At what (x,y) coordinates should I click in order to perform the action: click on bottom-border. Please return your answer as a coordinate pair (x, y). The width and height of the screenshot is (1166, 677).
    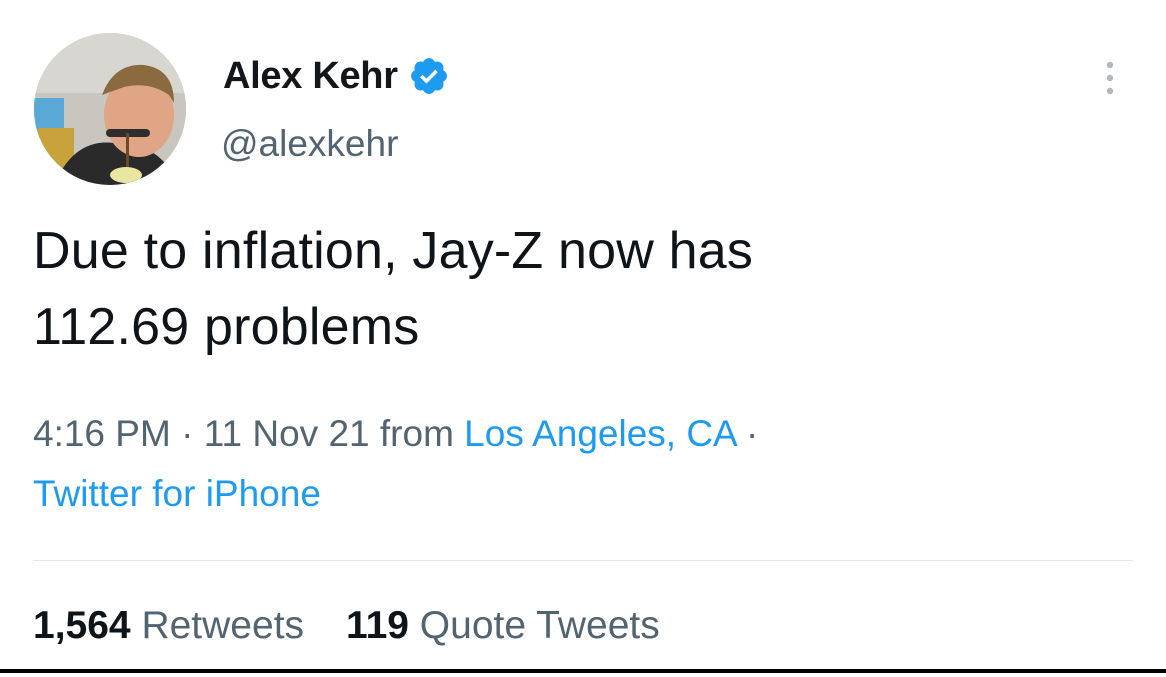
    Looking at the image, I should click on (583, 671).